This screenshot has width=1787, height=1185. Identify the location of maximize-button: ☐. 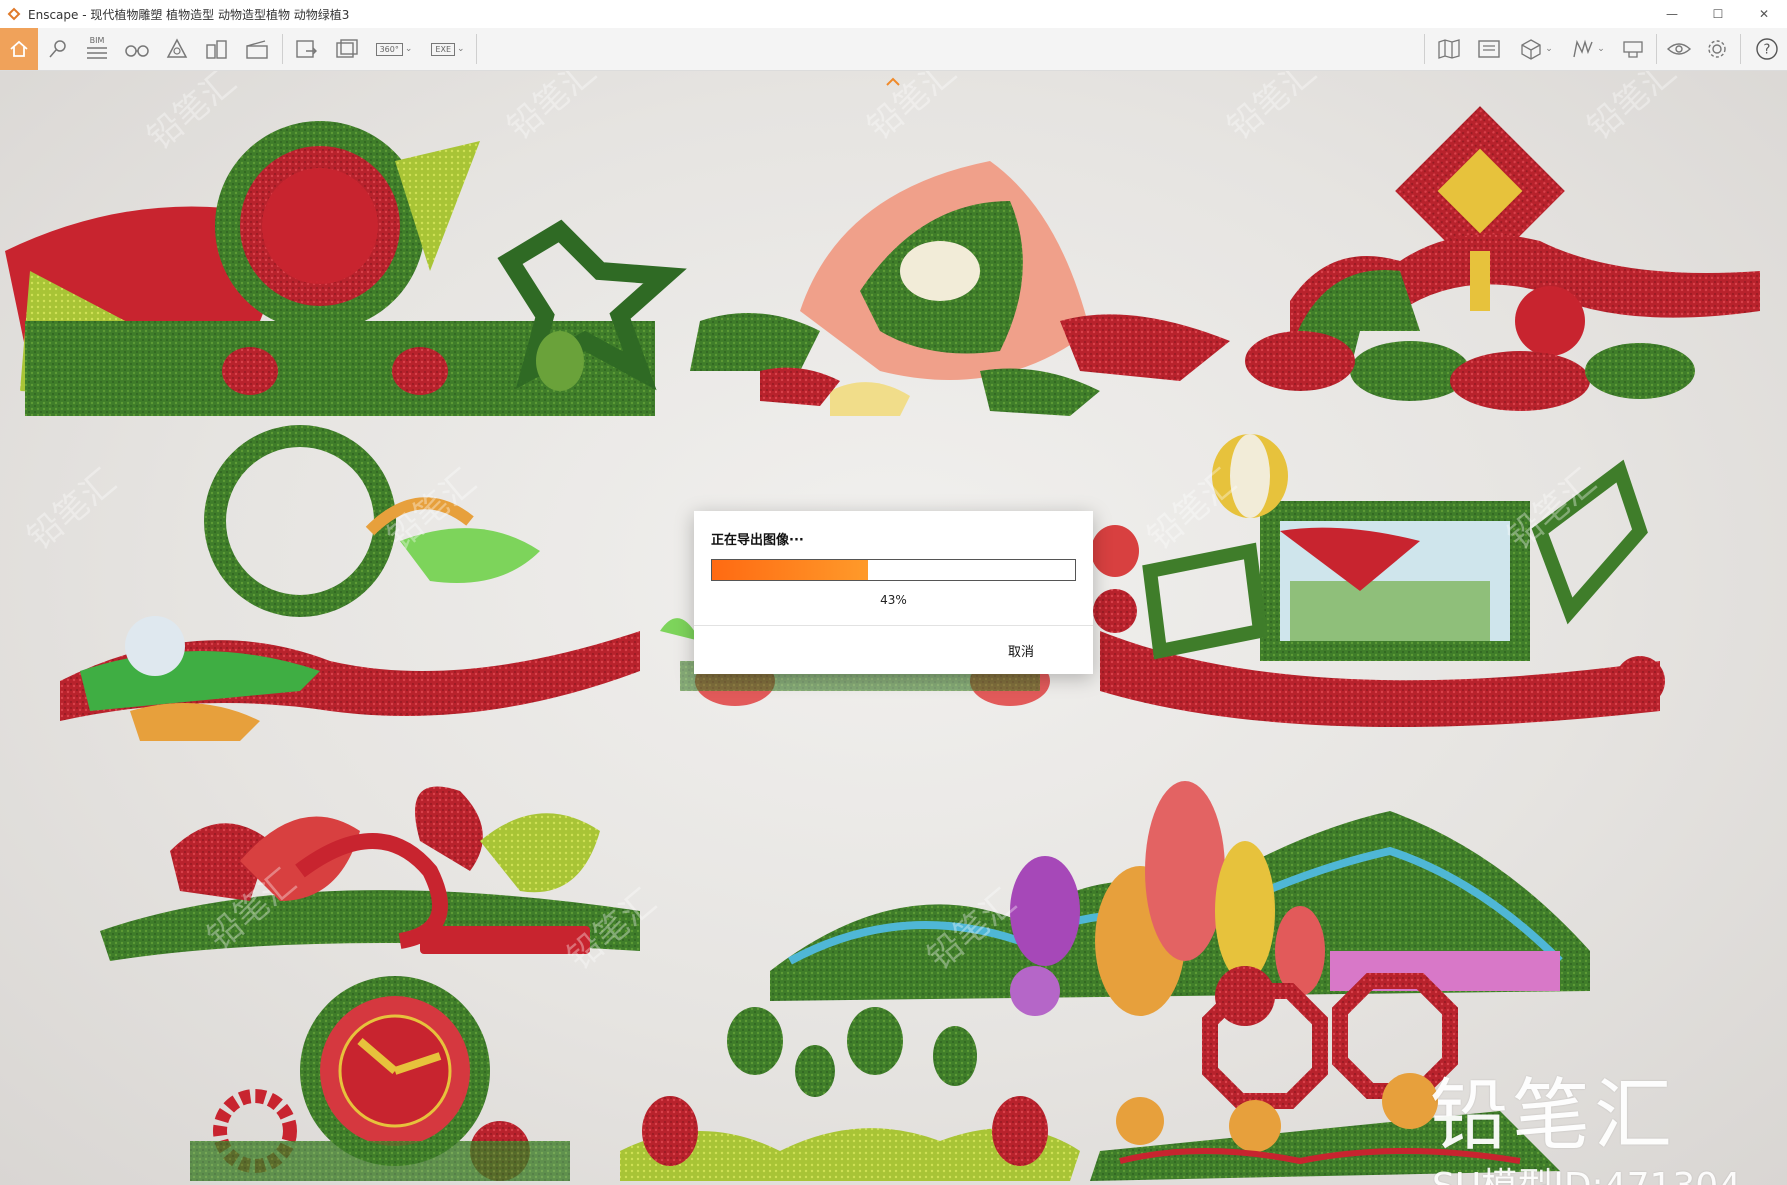
(1718, 14).